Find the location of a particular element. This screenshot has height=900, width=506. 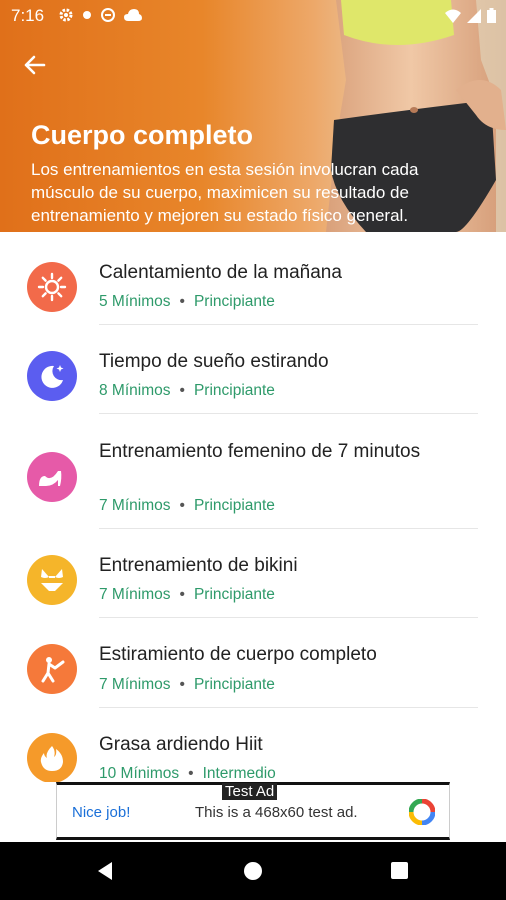

back-arrow-icon is located at coordinates (35, 65).